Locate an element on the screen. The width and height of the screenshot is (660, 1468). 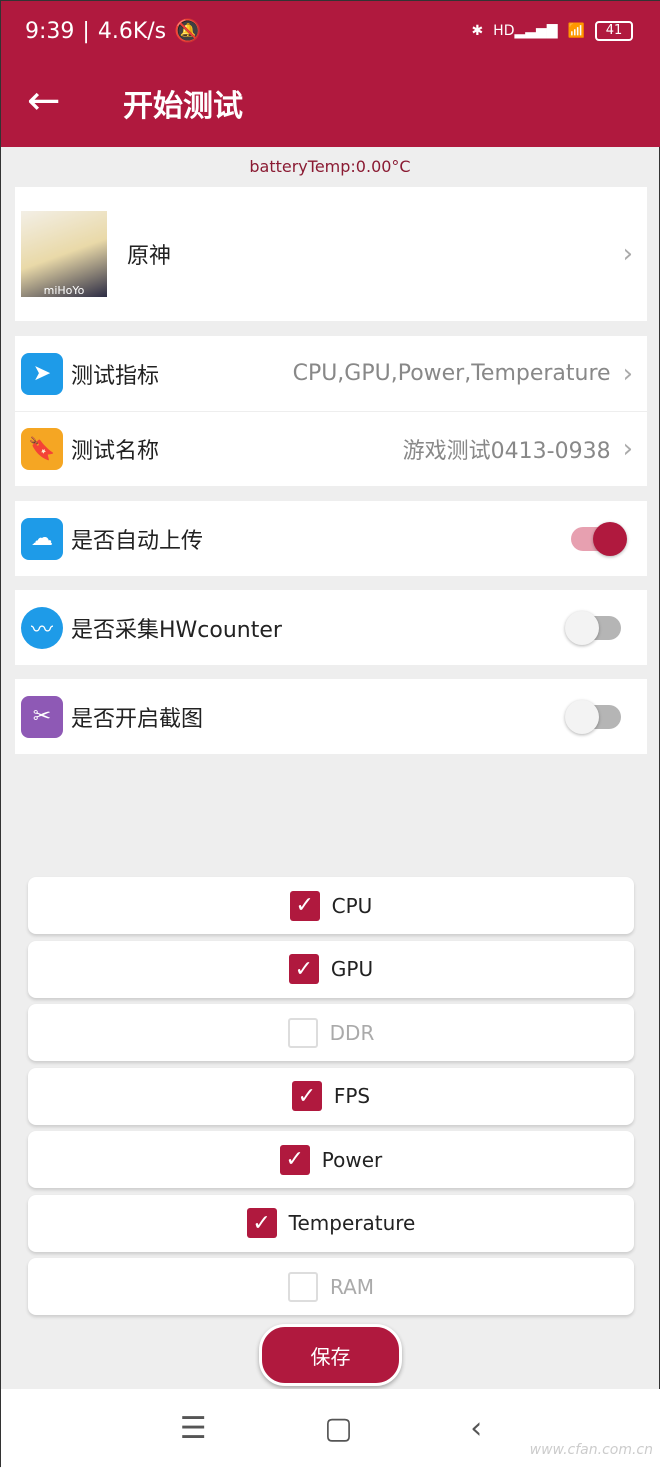
game-name: 原神 is located at coordinates (149, 256).